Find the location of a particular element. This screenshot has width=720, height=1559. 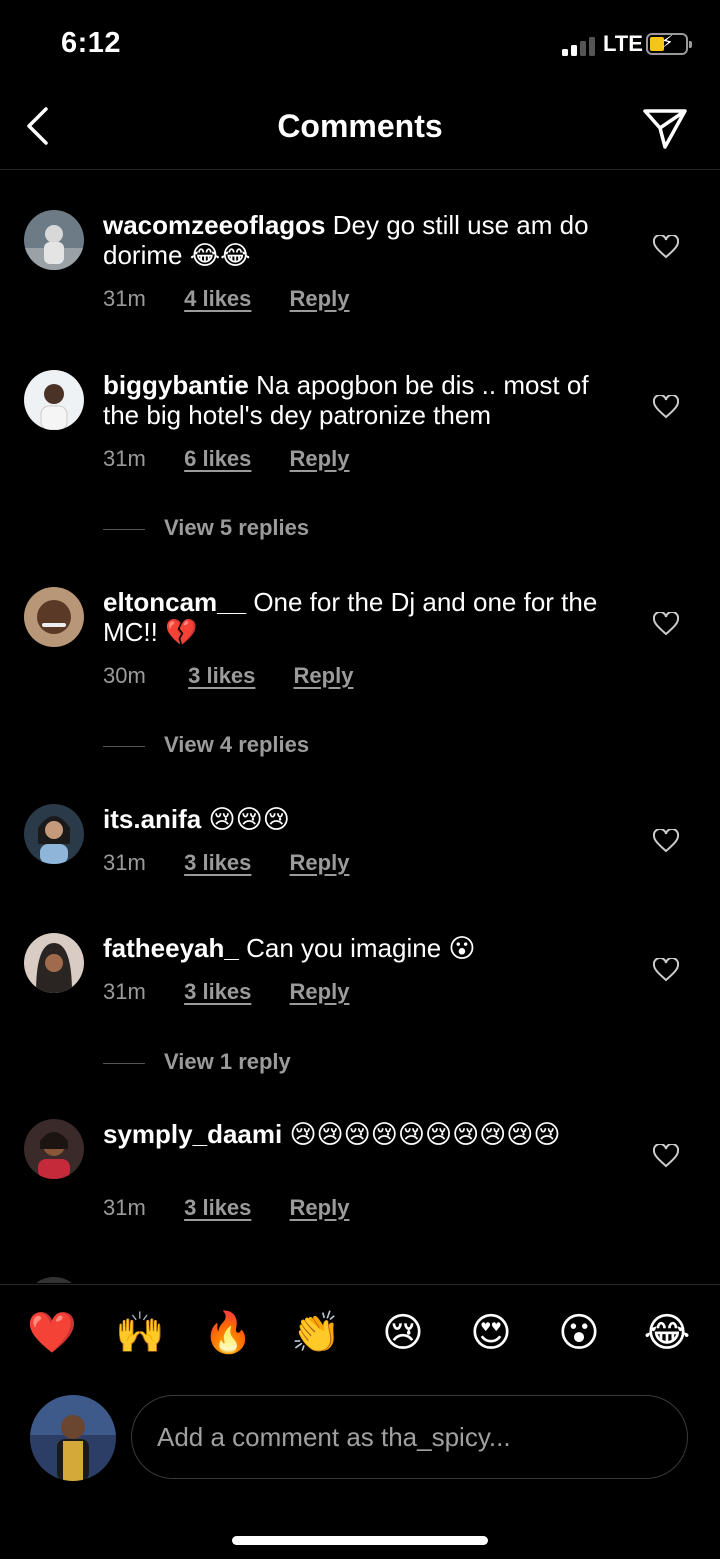

quick-reactions-bar: ❤️ 🙌 🔥 👏 😢 😍 😮 😂 is located at coordinates (360, 1336).